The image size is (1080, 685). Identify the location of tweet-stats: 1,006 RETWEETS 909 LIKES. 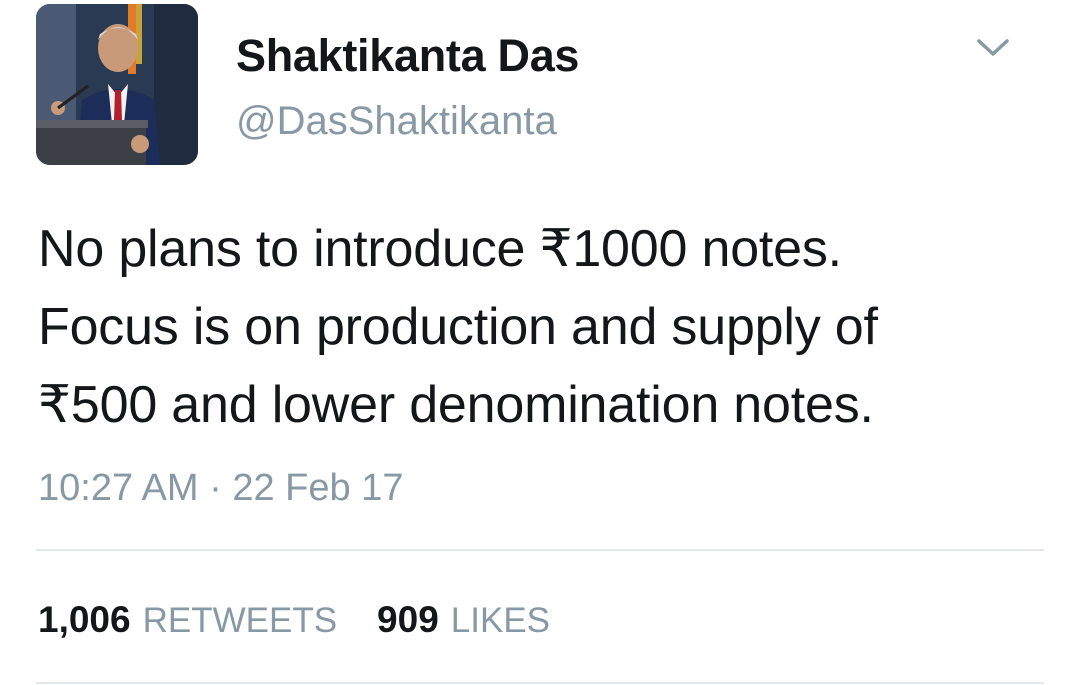
(314, 620).